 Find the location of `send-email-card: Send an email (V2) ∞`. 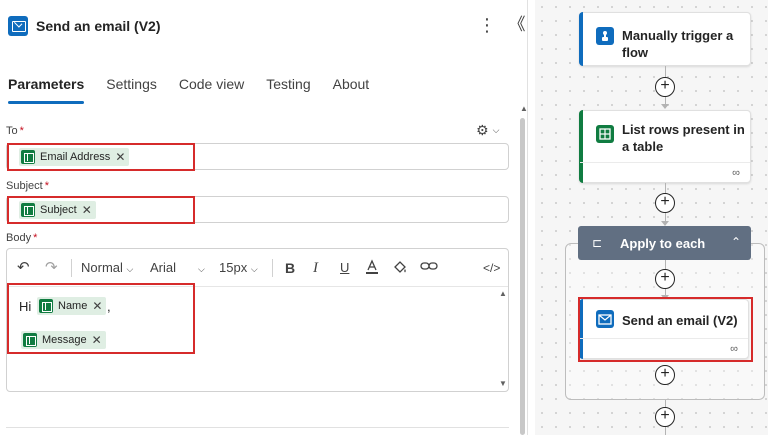

send-email-card: Send an email (V2) ∞ is located at coordinates (664, 329).